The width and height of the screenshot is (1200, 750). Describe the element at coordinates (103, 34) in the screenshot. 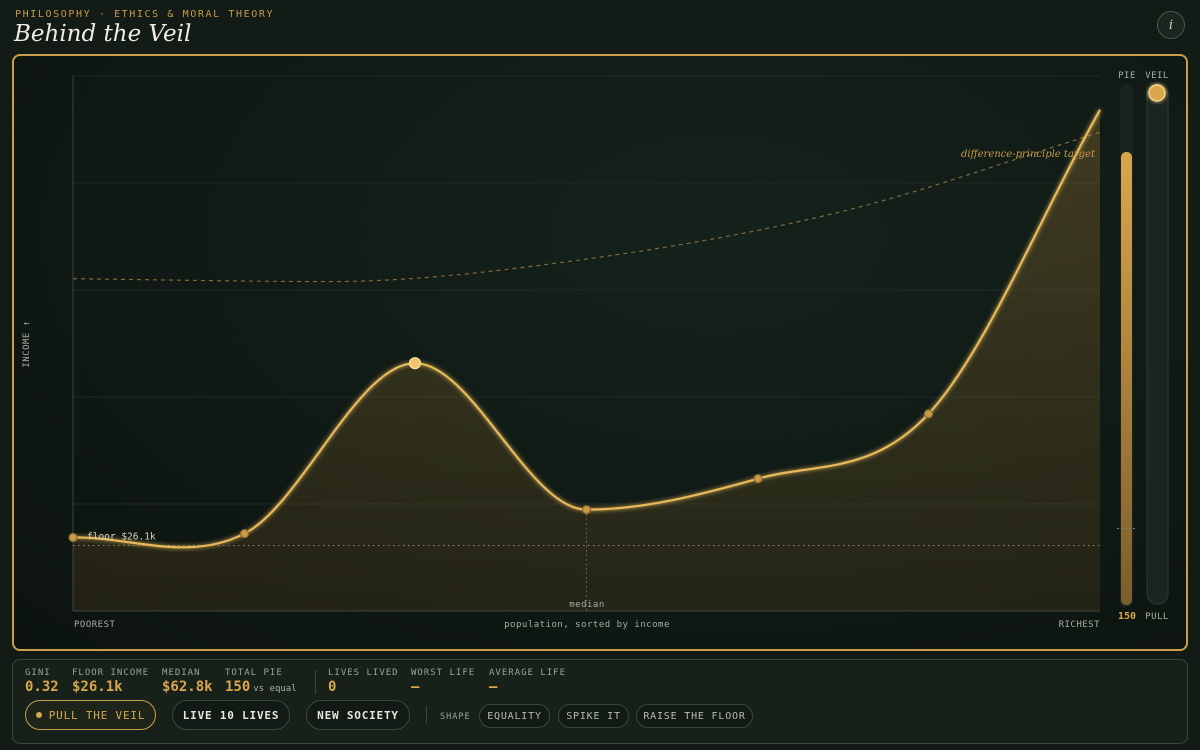

I see `page-title: Behind the Veil` at that location.